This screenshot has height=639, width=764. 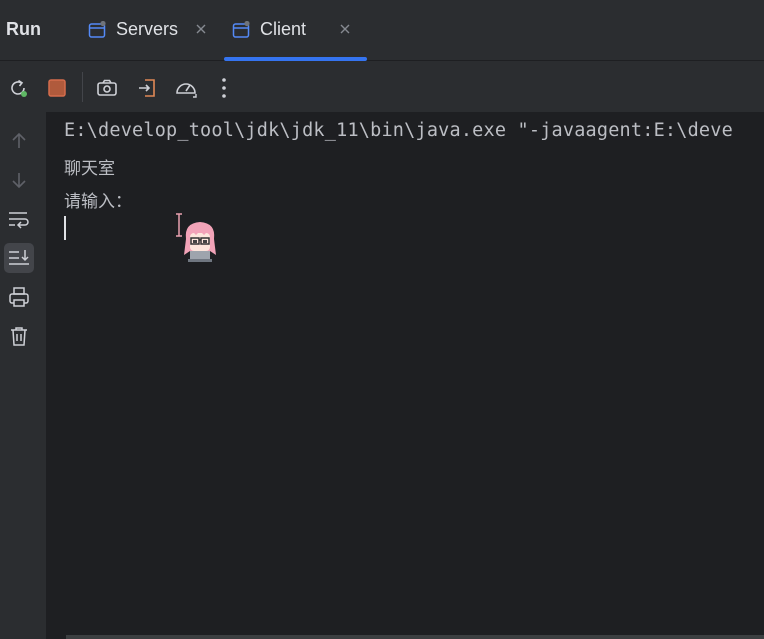 I want to click on run-toolbar, so click(x=382, y=87).